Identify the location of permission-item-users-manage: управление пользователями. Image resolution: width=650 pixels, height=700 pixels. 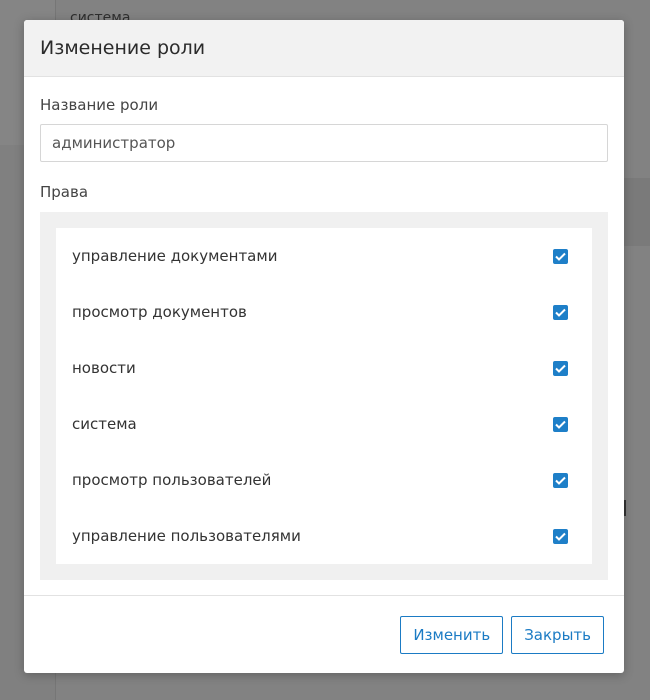
(324, 536).